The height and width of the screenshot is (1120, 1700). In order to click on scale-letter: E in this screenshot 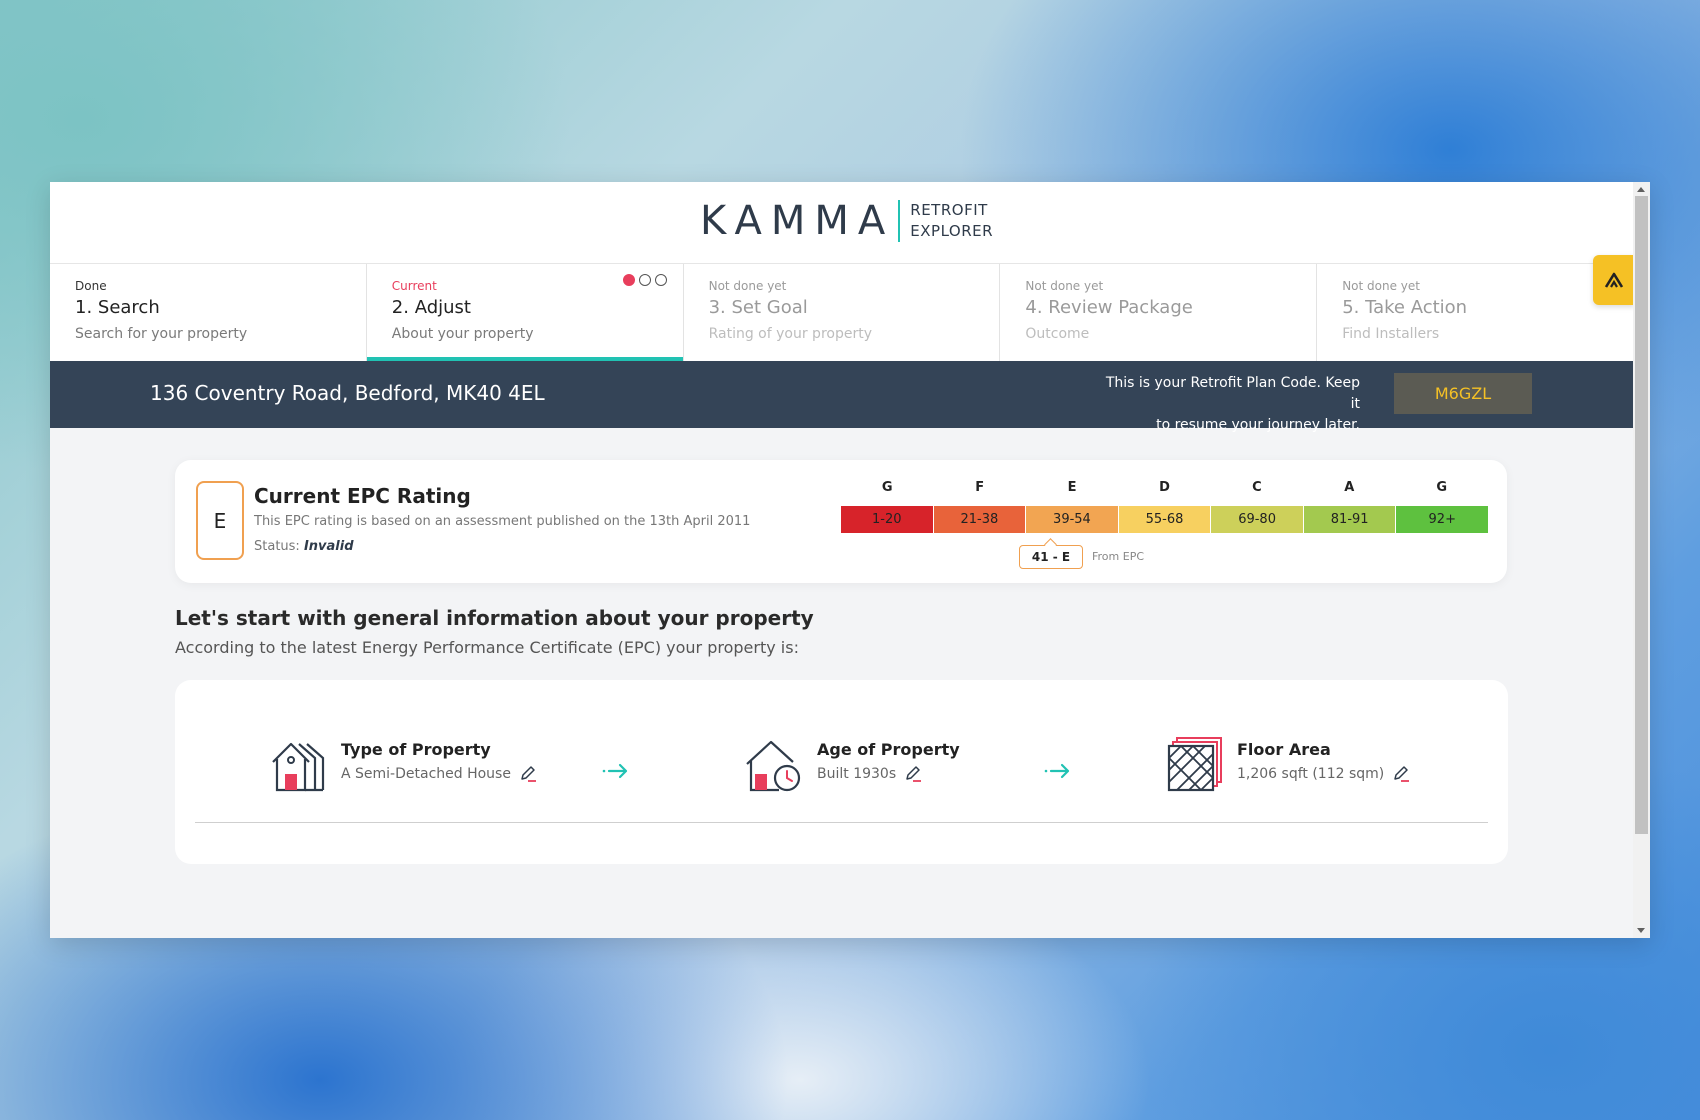, I will do `click(1072, 487)`.